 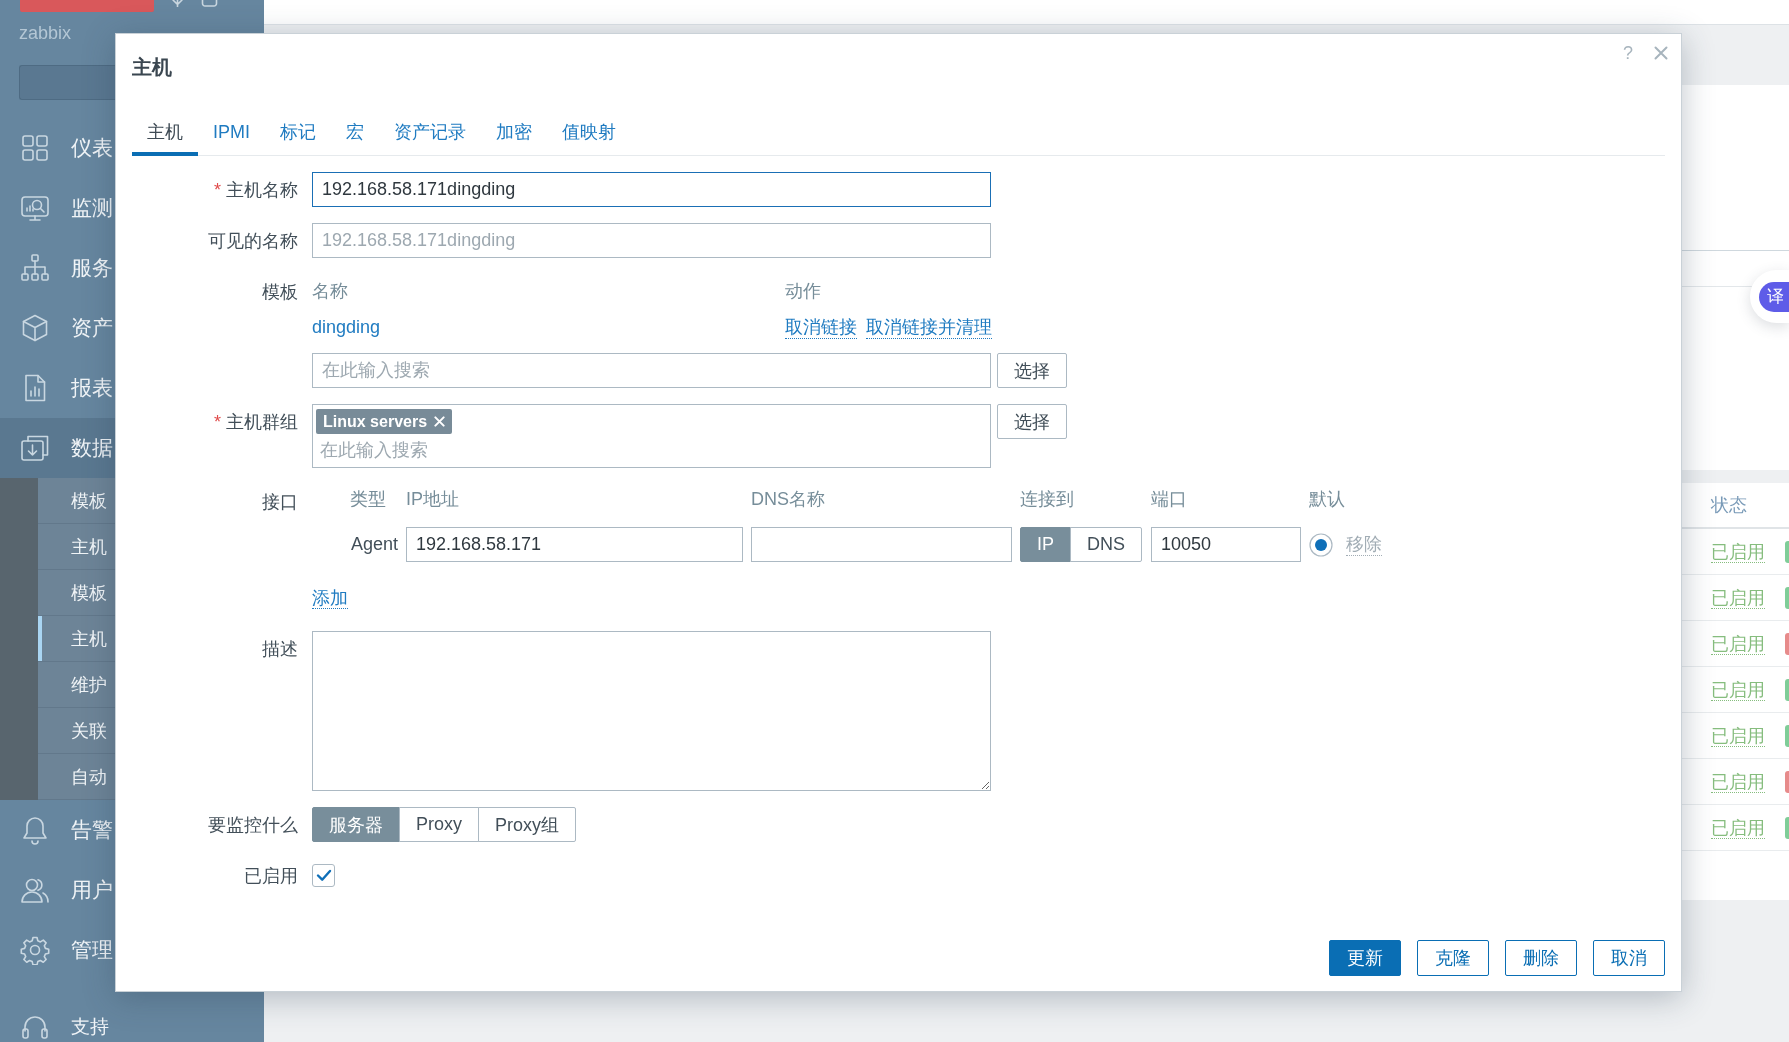 What do you see at coordinates (374, 544) in the screenshot?
I see `interface-type: Agent` at bounding box center [374, 544].